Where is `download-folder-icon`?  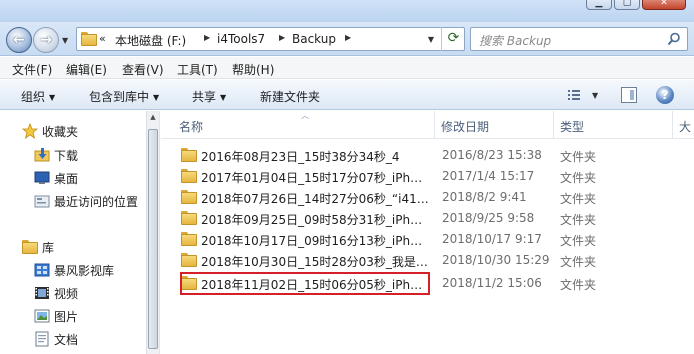
download-folder-icon is located at coordinates (42, 155).